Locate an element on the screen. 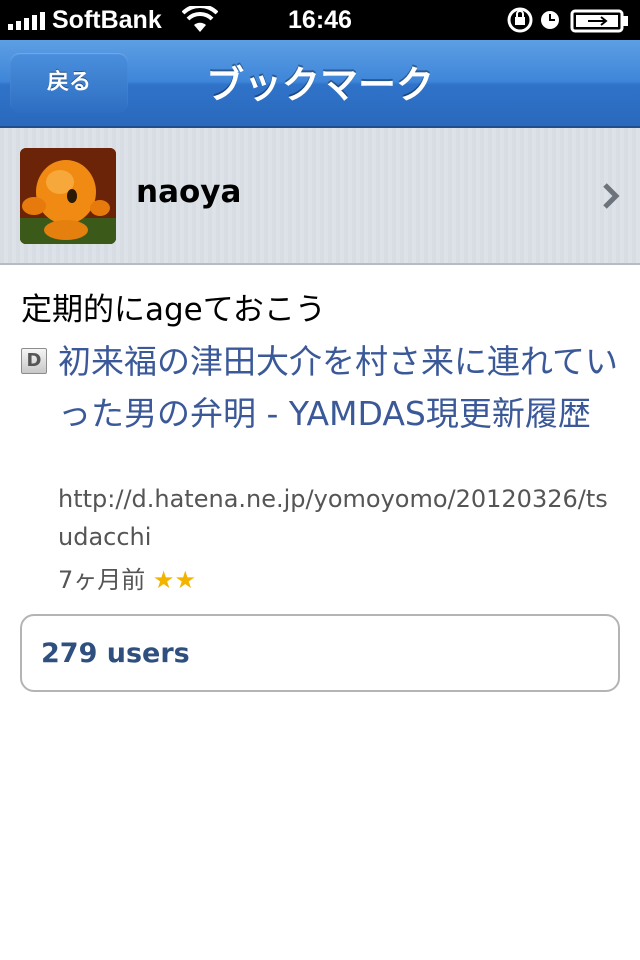  battery-icon is located at coordinates (599, 21).